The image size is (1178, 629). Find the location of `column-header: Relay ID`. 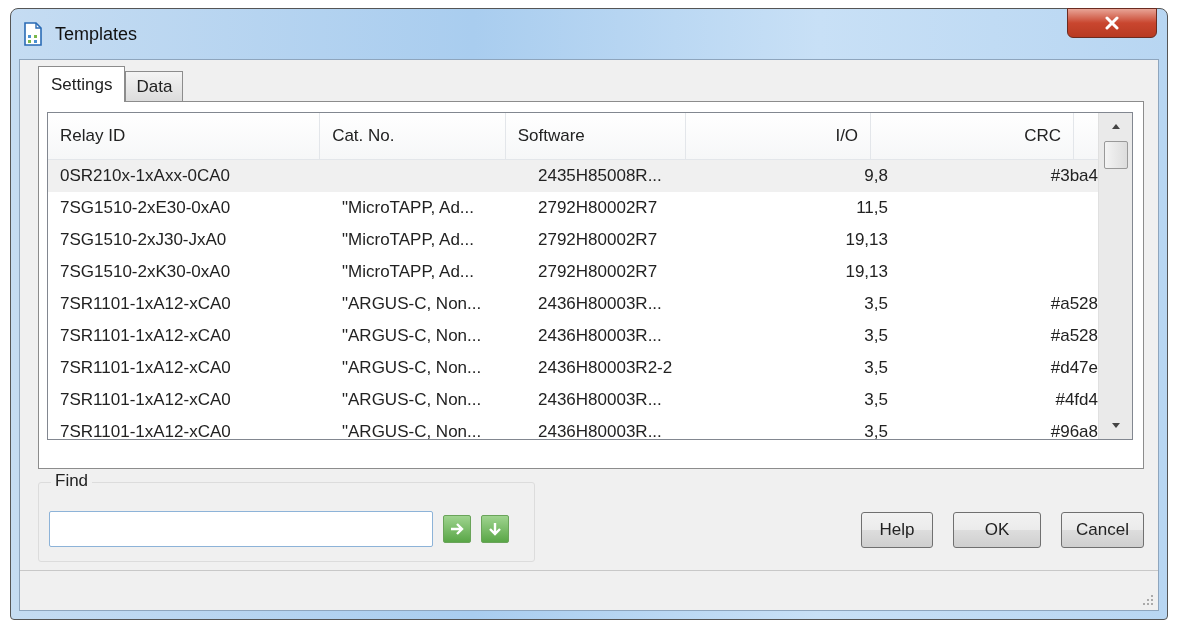

column-header: Relay ID is located at coordinates (184, 136).